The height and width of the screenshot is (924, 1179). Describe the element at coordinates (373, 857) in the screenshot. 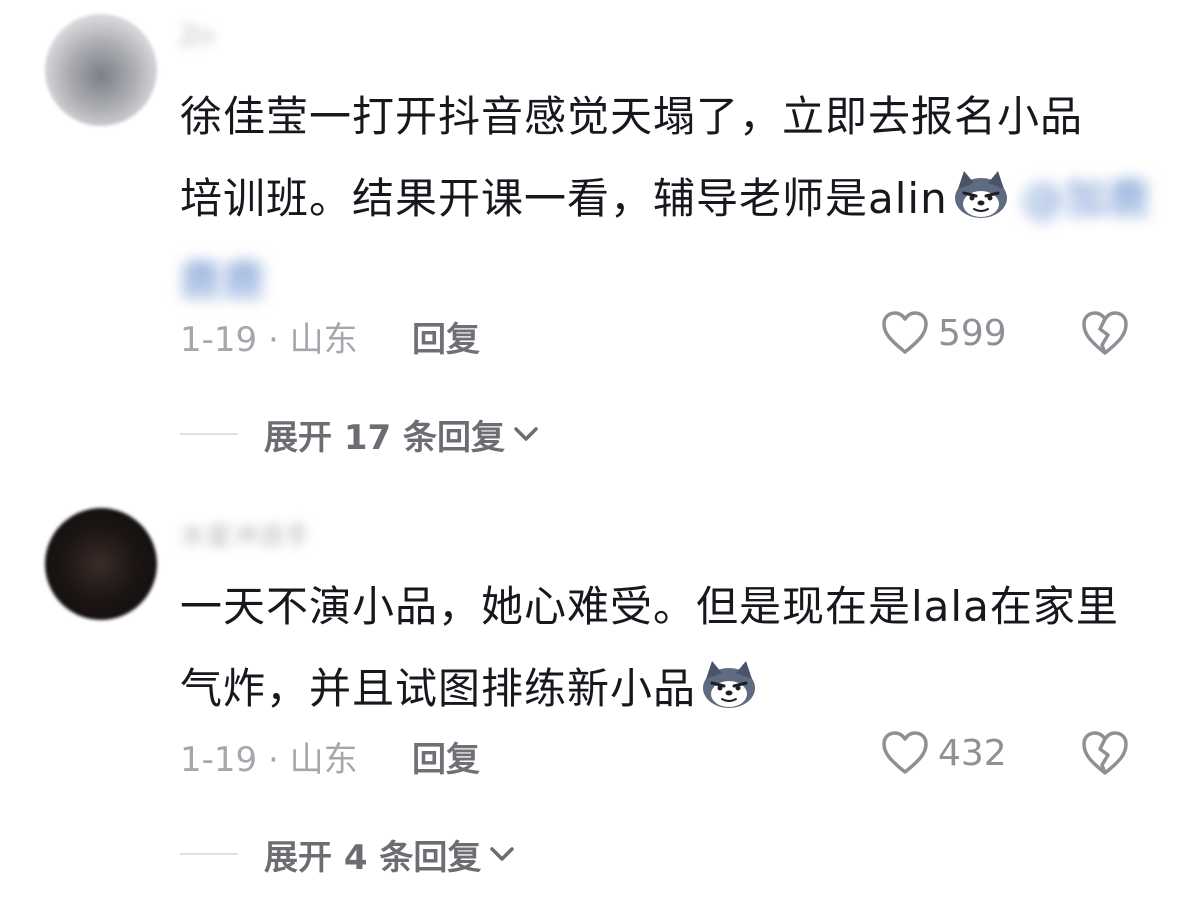

I see `expand-replies-label: 展开 4 条回复` at that location.